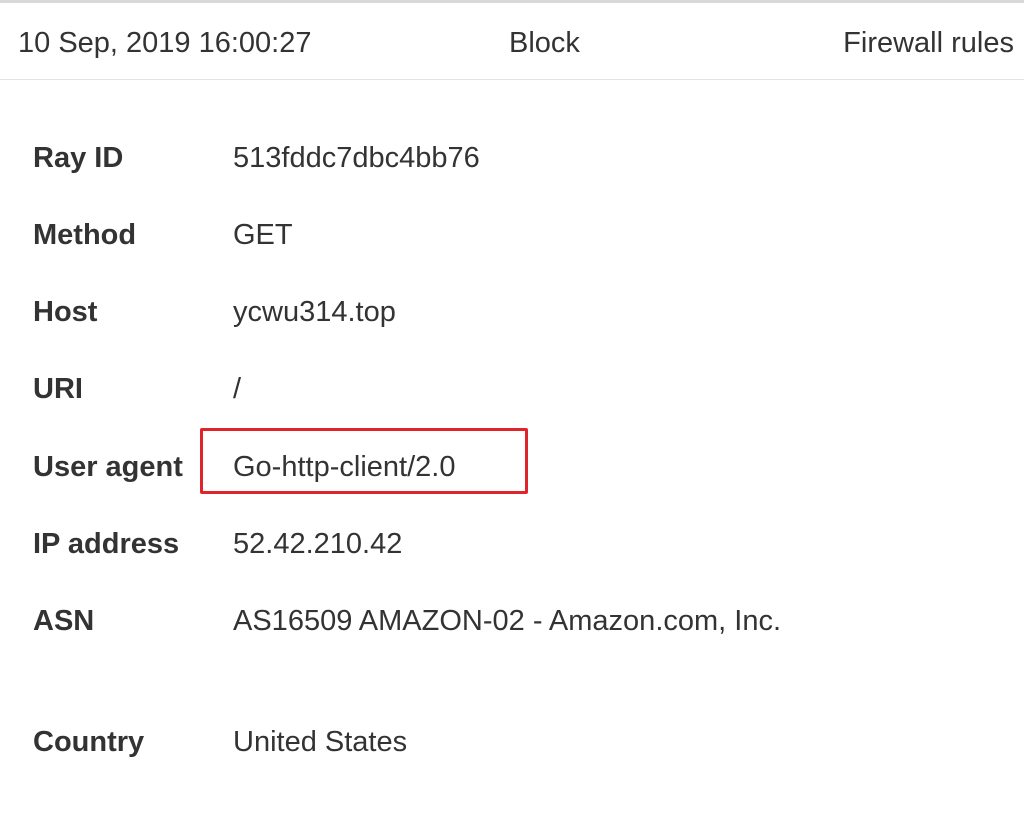 This screenshot has width=1024, height=822. What do you see at coordinates (544, 43) in the screenshot?
I see `event-action: Block` at bounding box center [544, 43].